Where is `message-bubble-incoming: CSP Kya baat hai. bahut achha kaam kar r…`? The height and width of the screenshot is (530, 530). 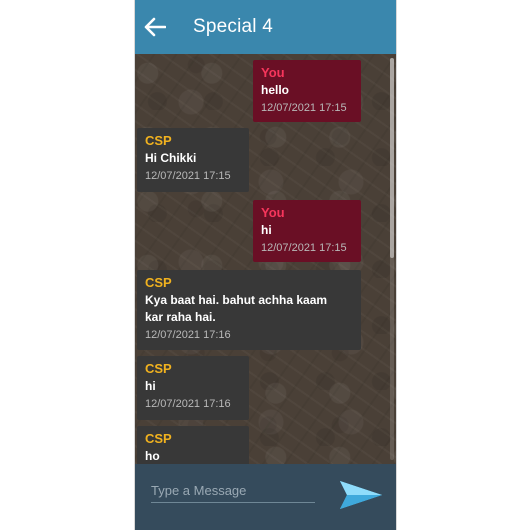
message-bubble-incoming: CSP Kya baat hai. bahut achha kaam kar r… is located at coordinates (249, 310).